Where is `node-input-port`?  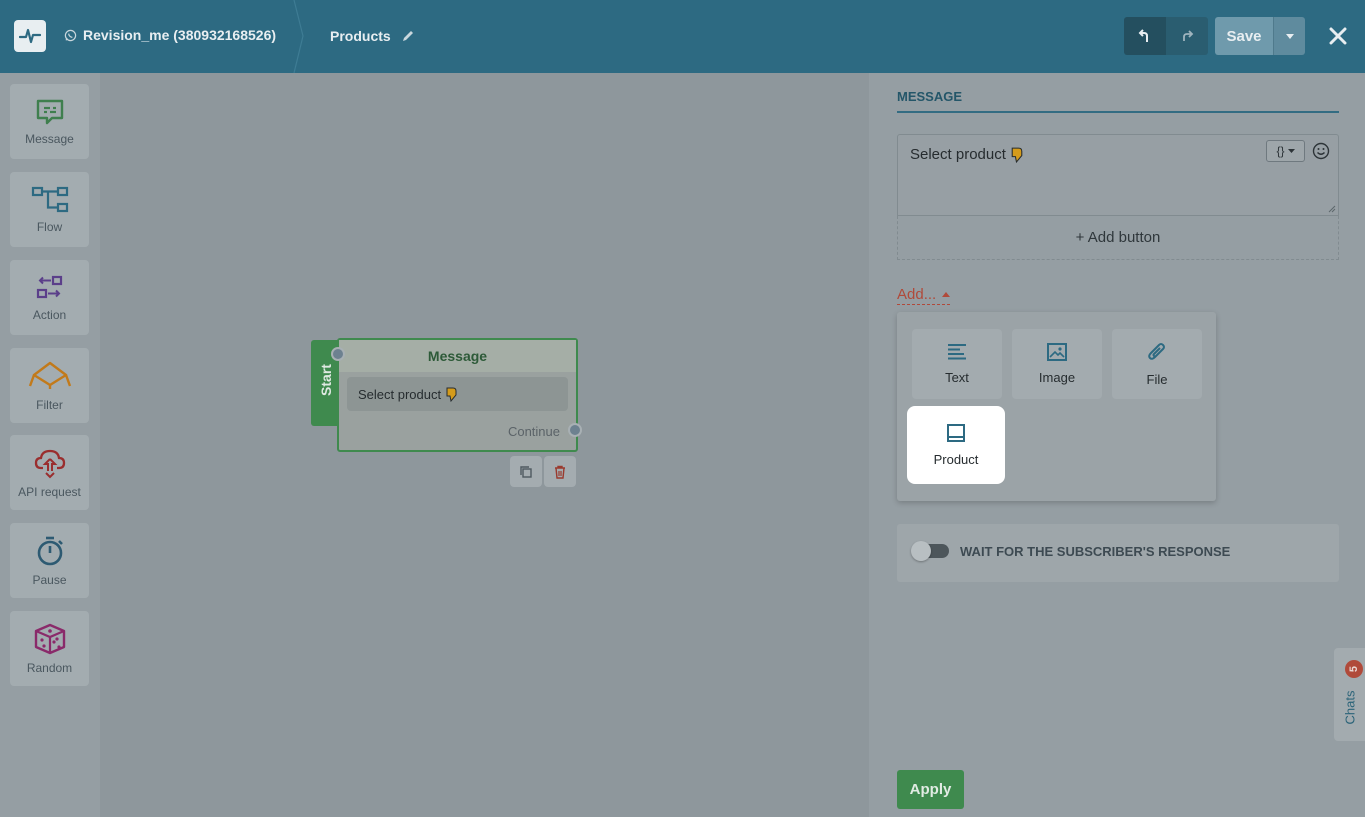
node-input-port is located at coordinates (338, 354).